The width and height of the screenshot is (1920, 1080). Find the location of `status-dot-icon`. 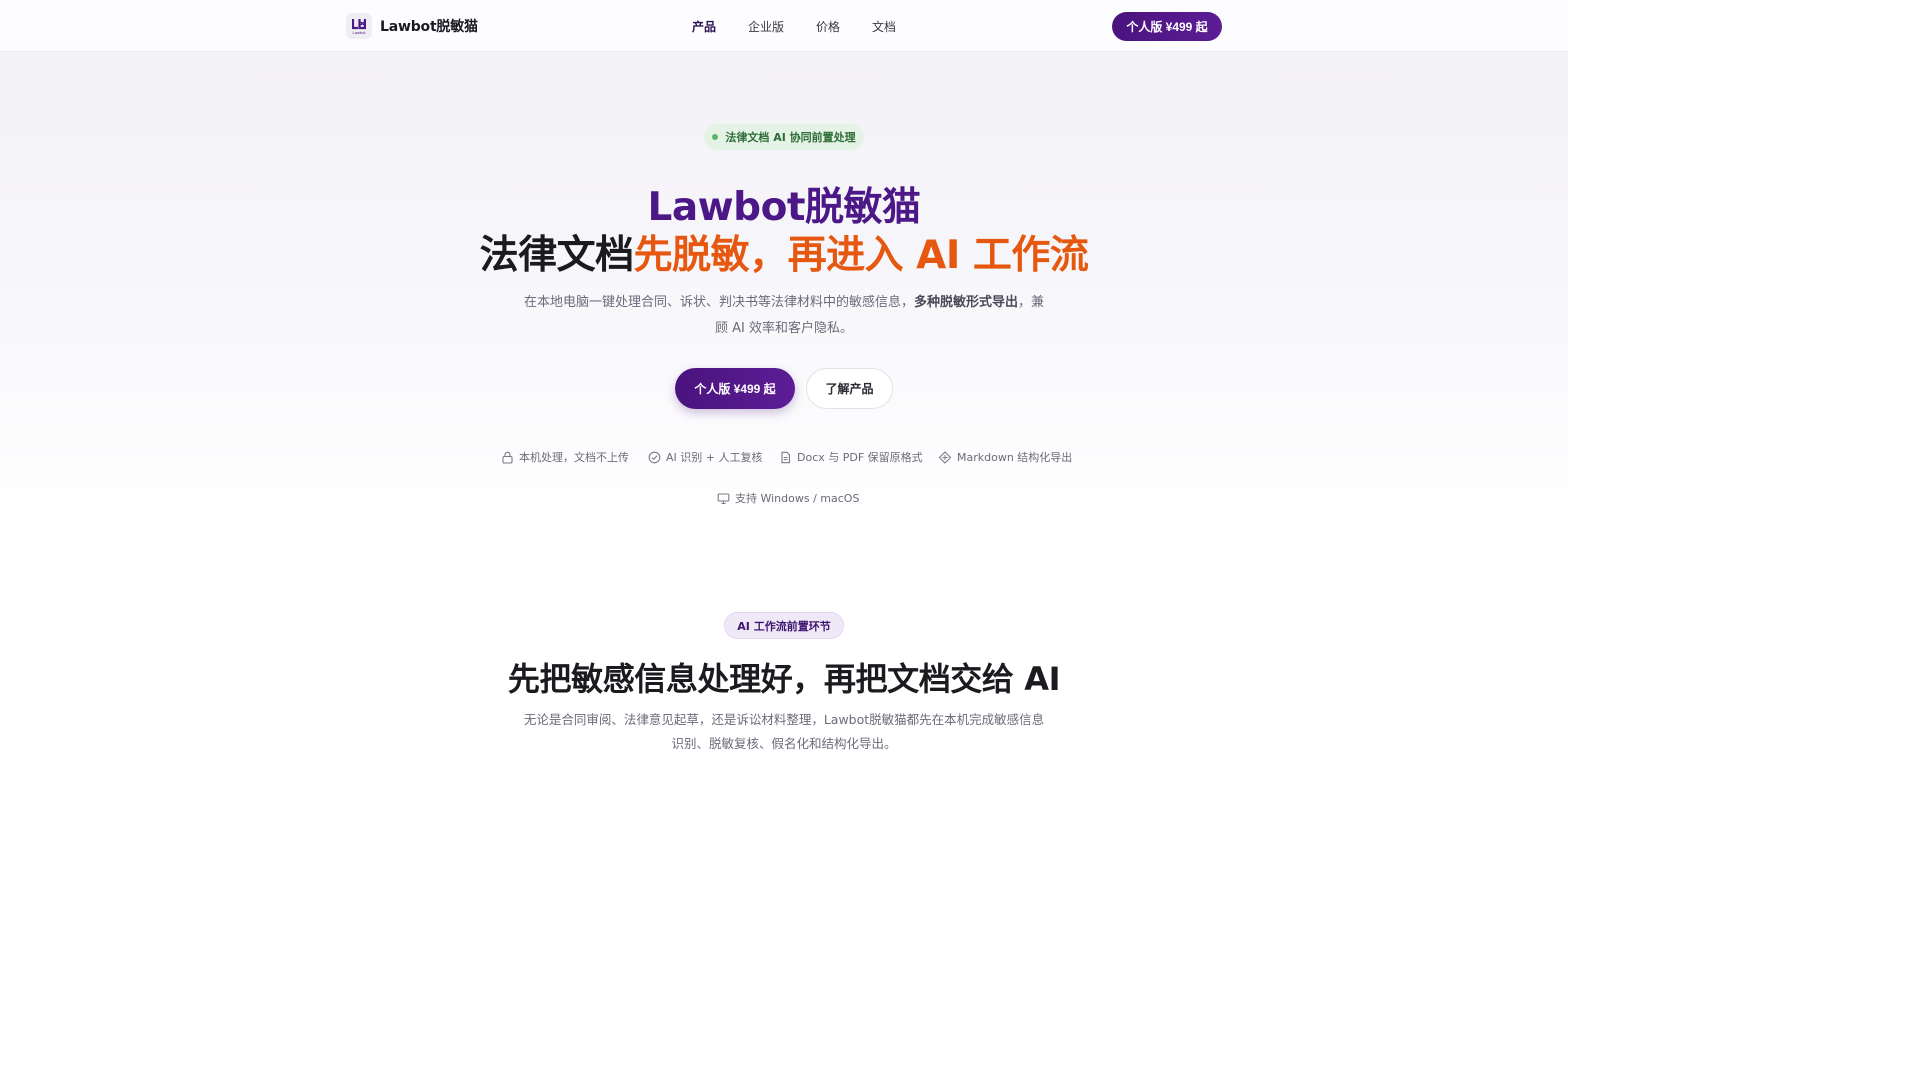

status-dot-icon is located at coordinates (715, 137).